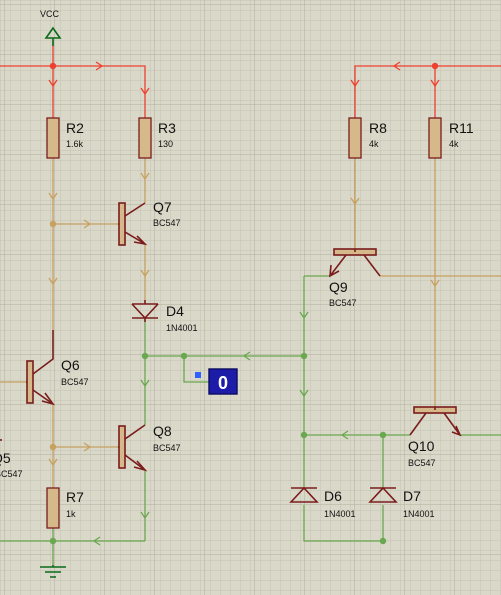 This screenshot has width=501, height=595. What do you see at coordinates (75, 128) in the screenshot?
I see `label-r2-ref: R2` at bounding box center [75, 128].